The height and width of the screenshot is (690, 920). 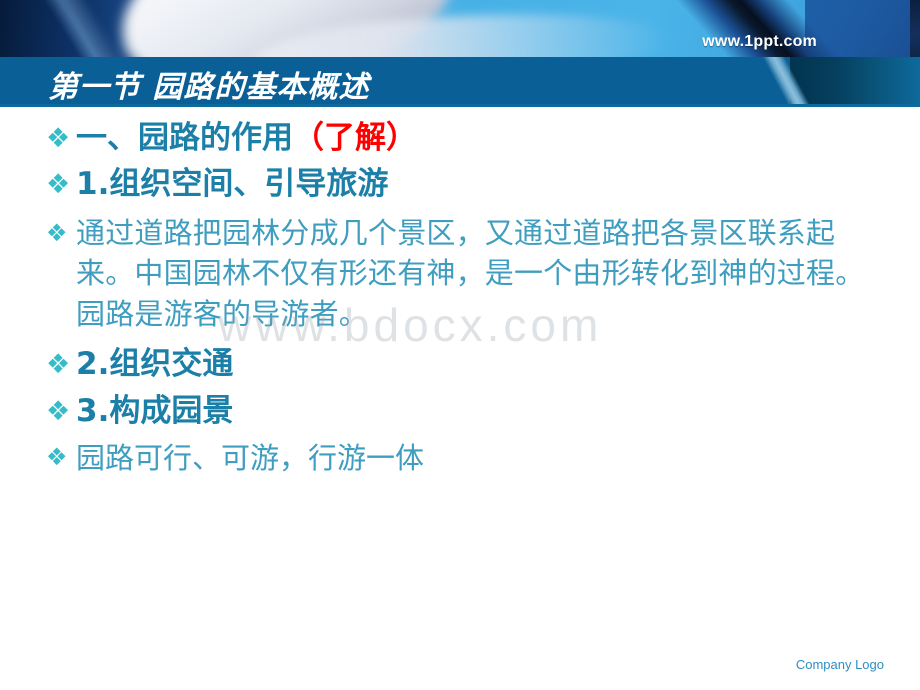 I want to click on bullet-item-section-heading: ❖ 一、园路的作用（了解）, so click(x=460, y=138).